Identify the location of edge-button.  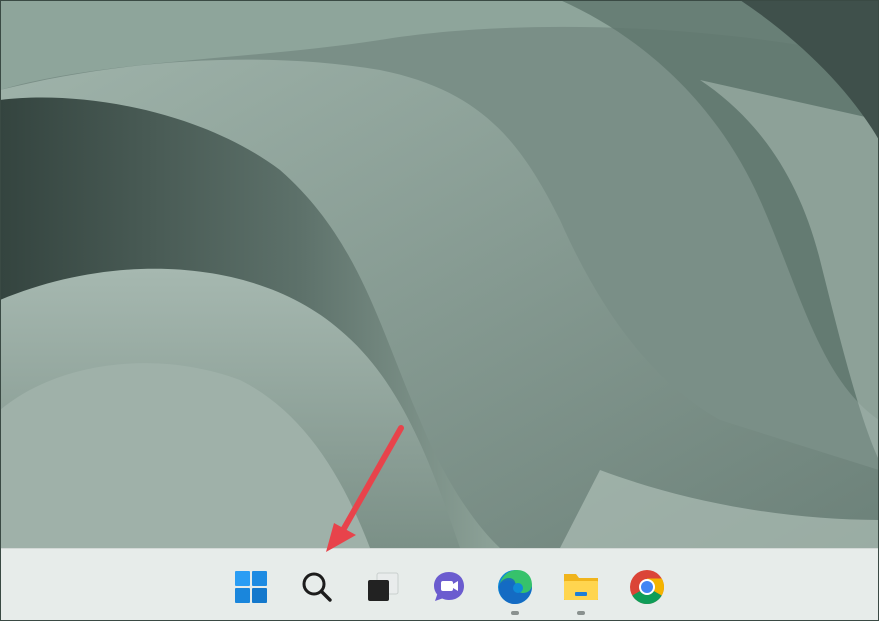
(515, 586).